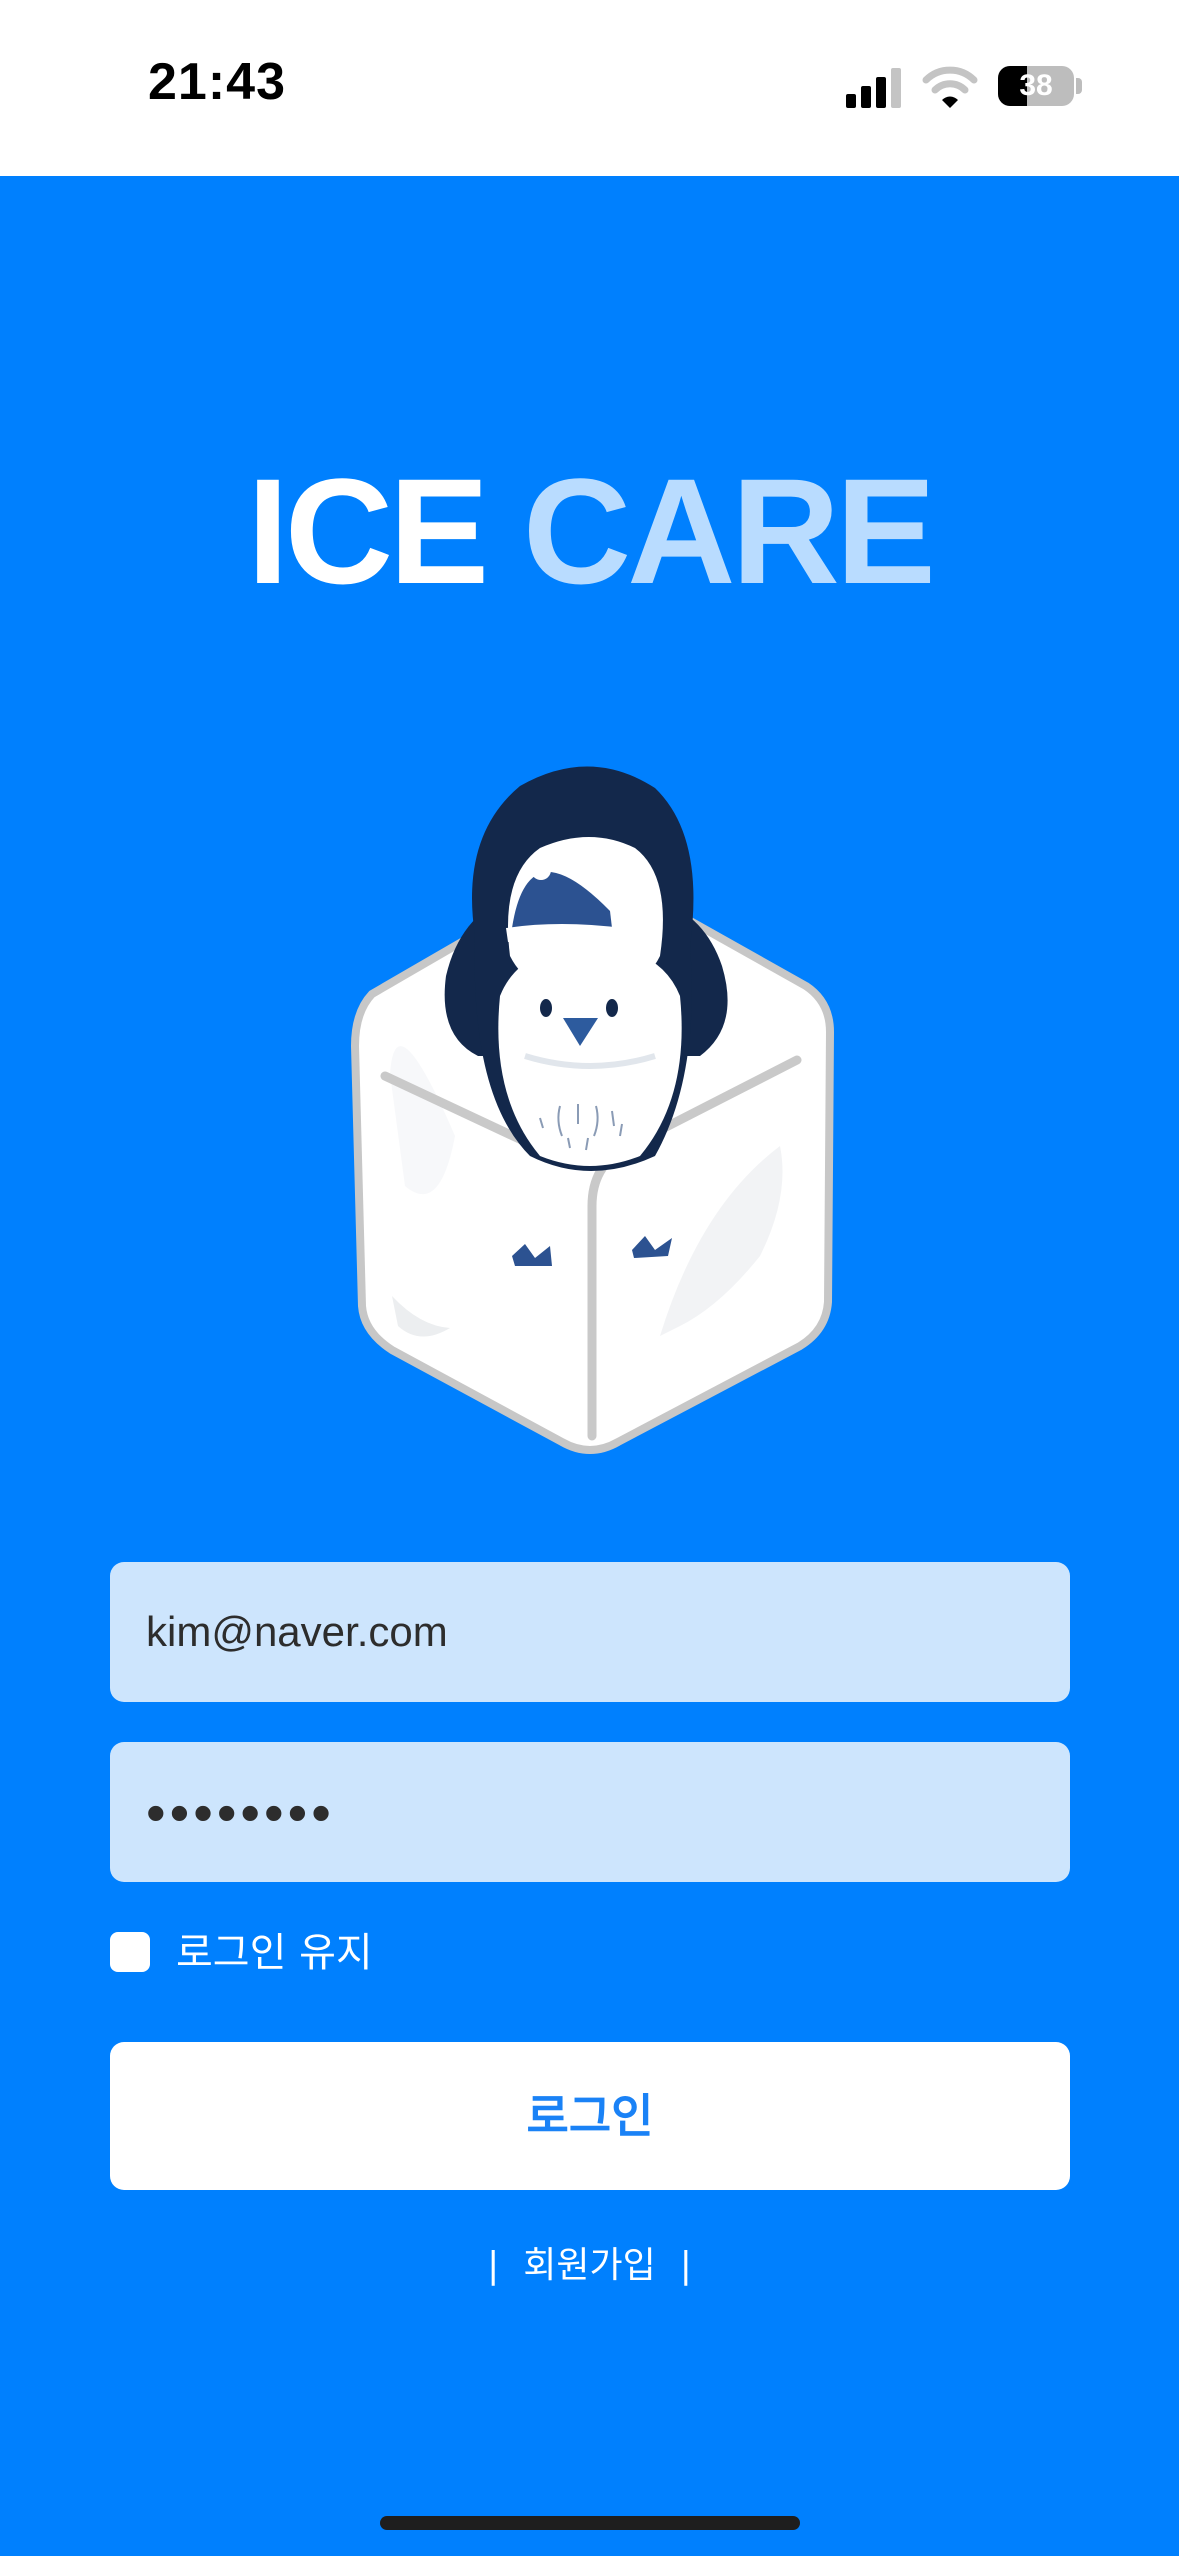 Image resolution: width=1179 pixels, height=2556 pixels. What do you see at coordinates (729, 531) in the screenshot?
I see `logo-word-care: CARE` at bounding box center [729, 531].